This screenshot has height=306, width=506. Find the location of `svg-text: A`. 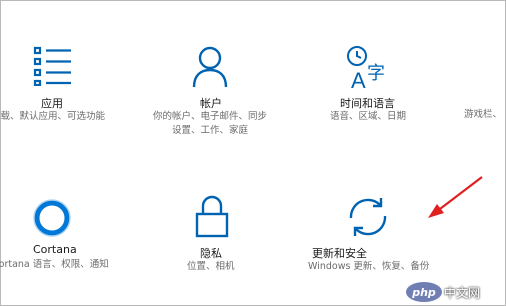

svg-text: A is located at coordinates (358, 80).